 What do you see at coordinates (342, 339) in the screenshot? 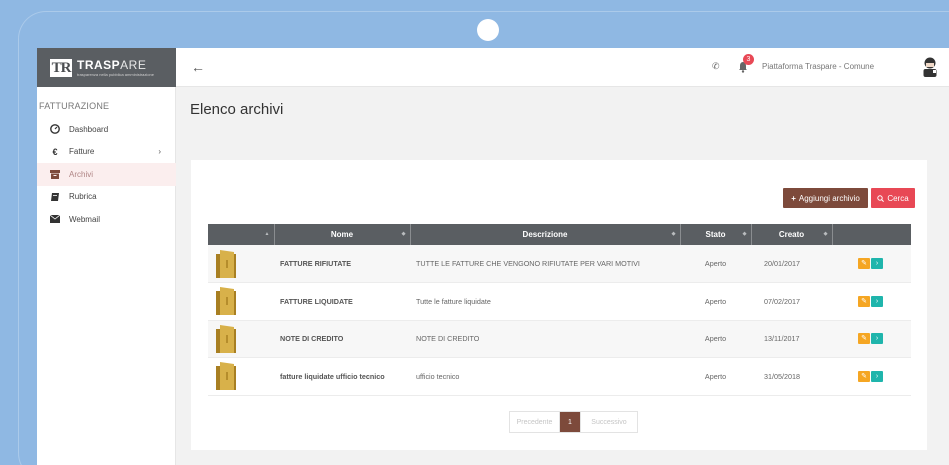
I see `cell-nome: NOTE DI CREDITO` at bounding box center [342, 339].